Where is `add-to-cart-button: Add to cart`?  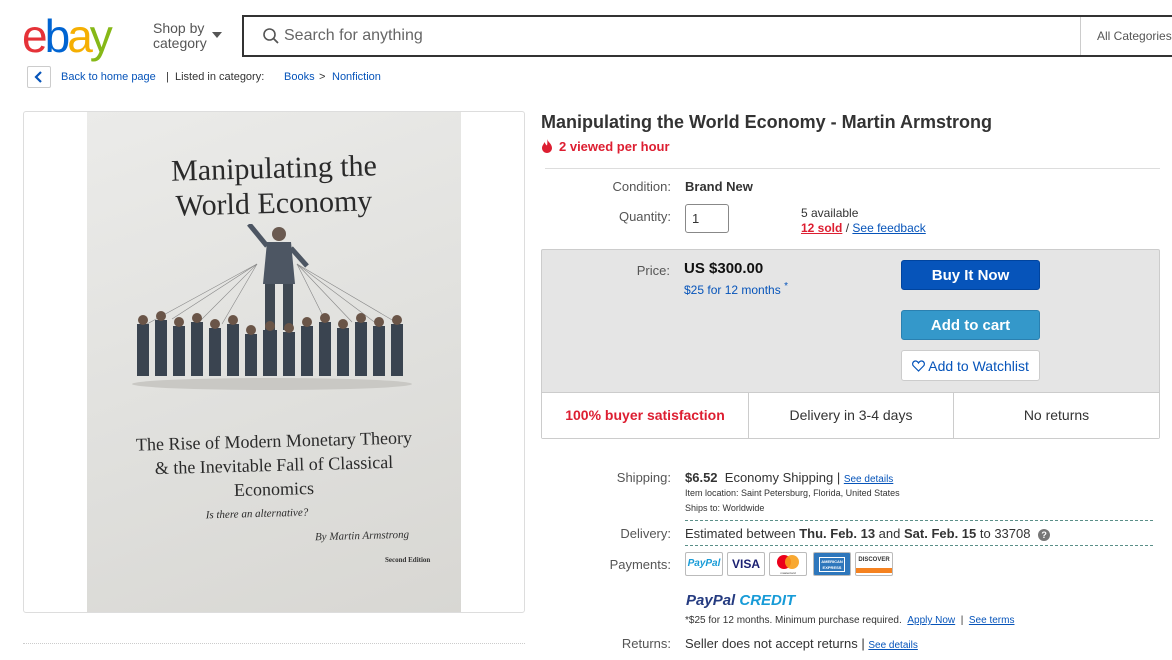
add-to-cart-button: Add to cart is located at coordinates (970, 325).